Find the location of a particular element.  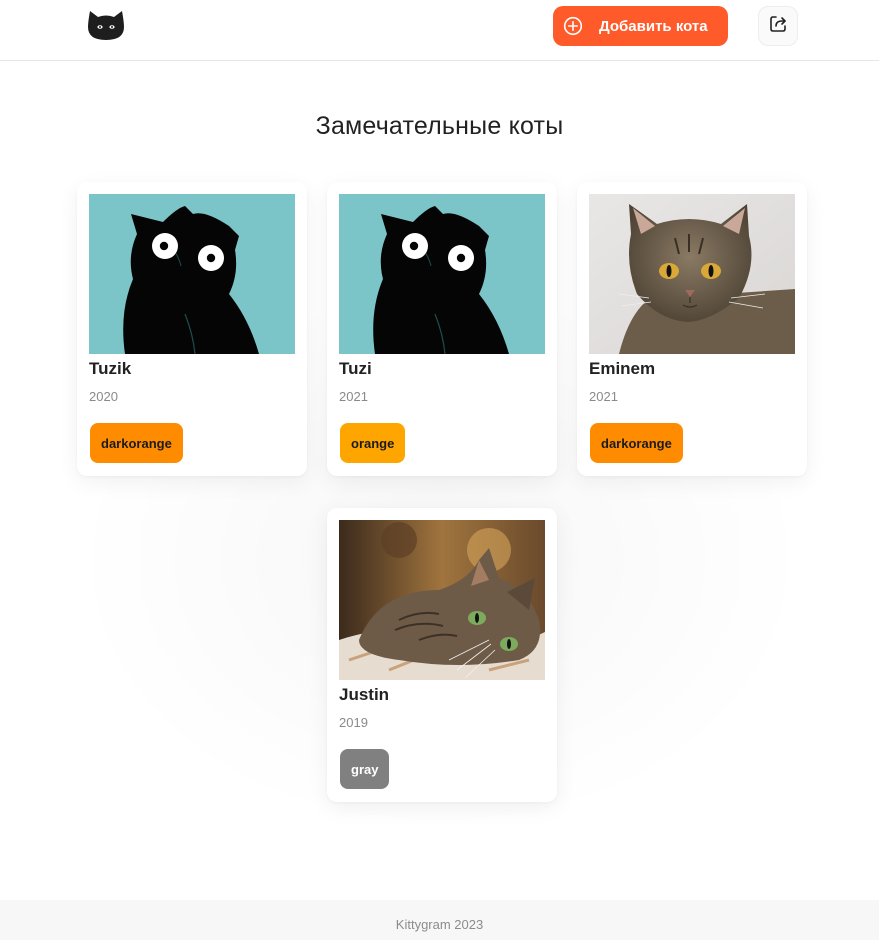

cat-card: Eminem 2021 darkorange is located at coordinates (692, 329).